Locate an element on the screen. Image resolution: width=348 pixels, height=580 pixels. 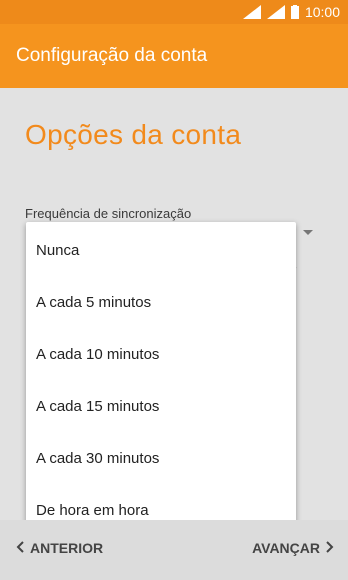
menu-item-5-min: A cada 5 minutos is located at coordinates (161, 302).